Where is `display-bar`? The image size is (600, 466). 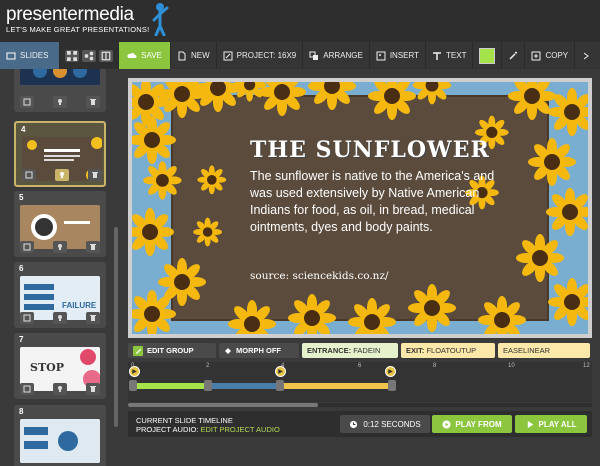 display-bar is located at coordinates (244, 386).